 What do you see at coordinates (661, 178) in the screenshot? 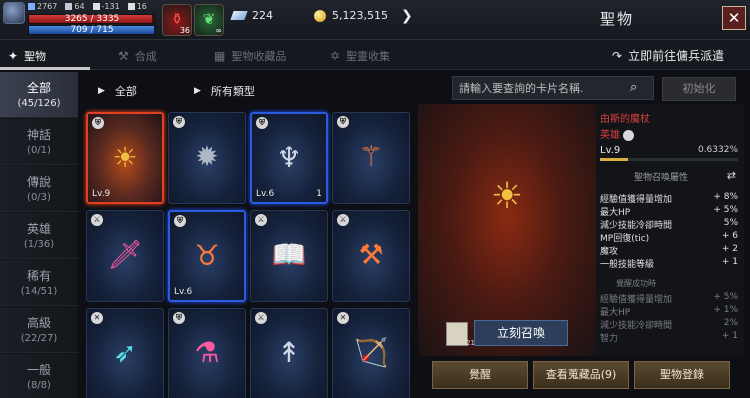
I see `section-title: 聖物召喚屬性` at bounding box center [661, 178].